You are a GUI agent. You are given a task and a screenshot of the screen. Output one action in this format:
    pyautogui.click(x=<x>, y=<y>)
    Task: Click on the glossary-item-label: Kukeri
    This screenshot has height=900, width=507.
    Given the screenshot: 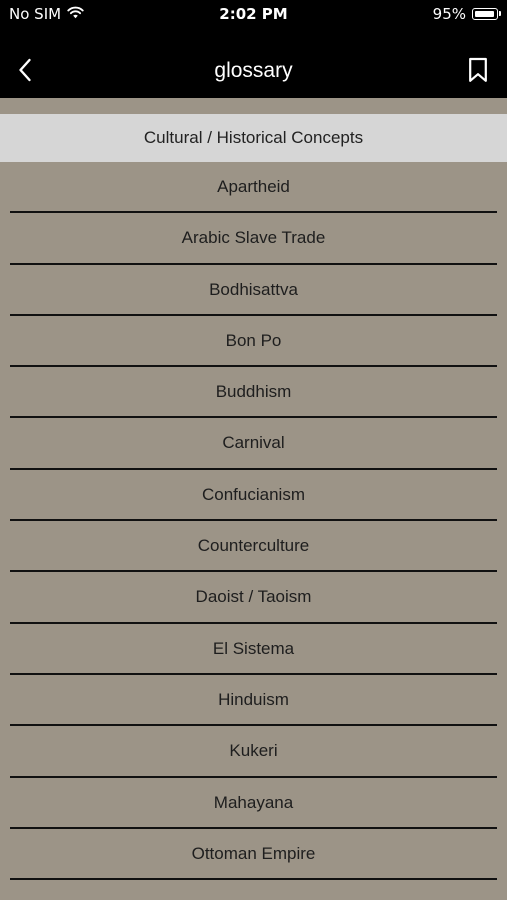 What is the action you would take?
    pyautogui.click(x=253, y=751)
    